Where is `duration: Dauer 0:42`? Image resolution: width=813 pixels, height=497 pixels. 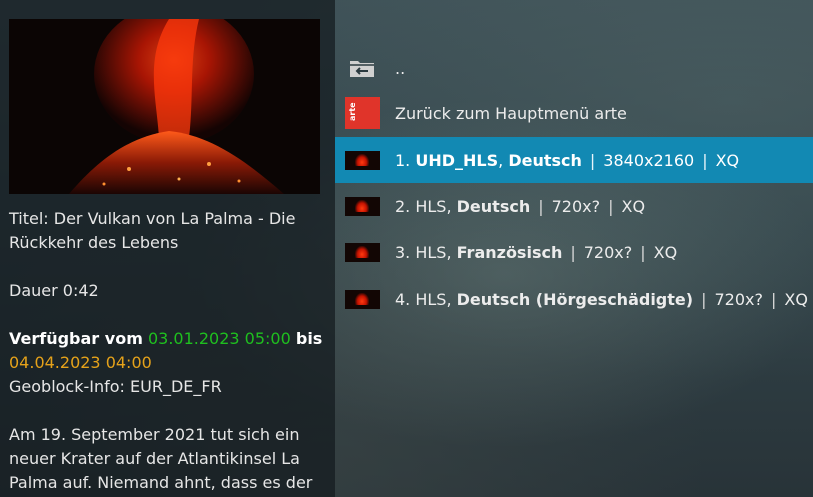 duration: Dauer 0:42 is located at coordinates (54, 290).